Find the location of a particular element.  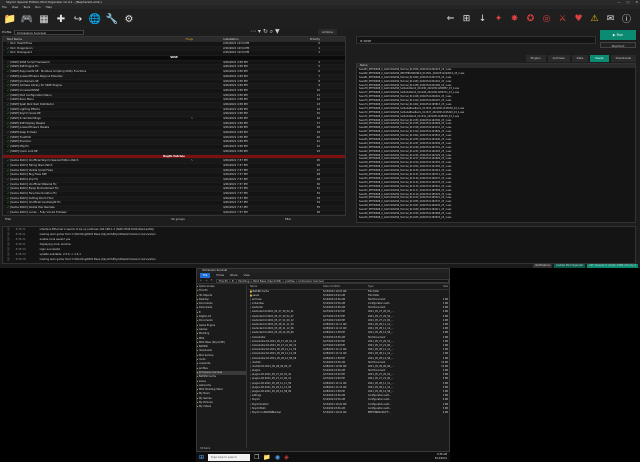

toolbar-right-icon: ✦ is located at coordinates (498, 18).